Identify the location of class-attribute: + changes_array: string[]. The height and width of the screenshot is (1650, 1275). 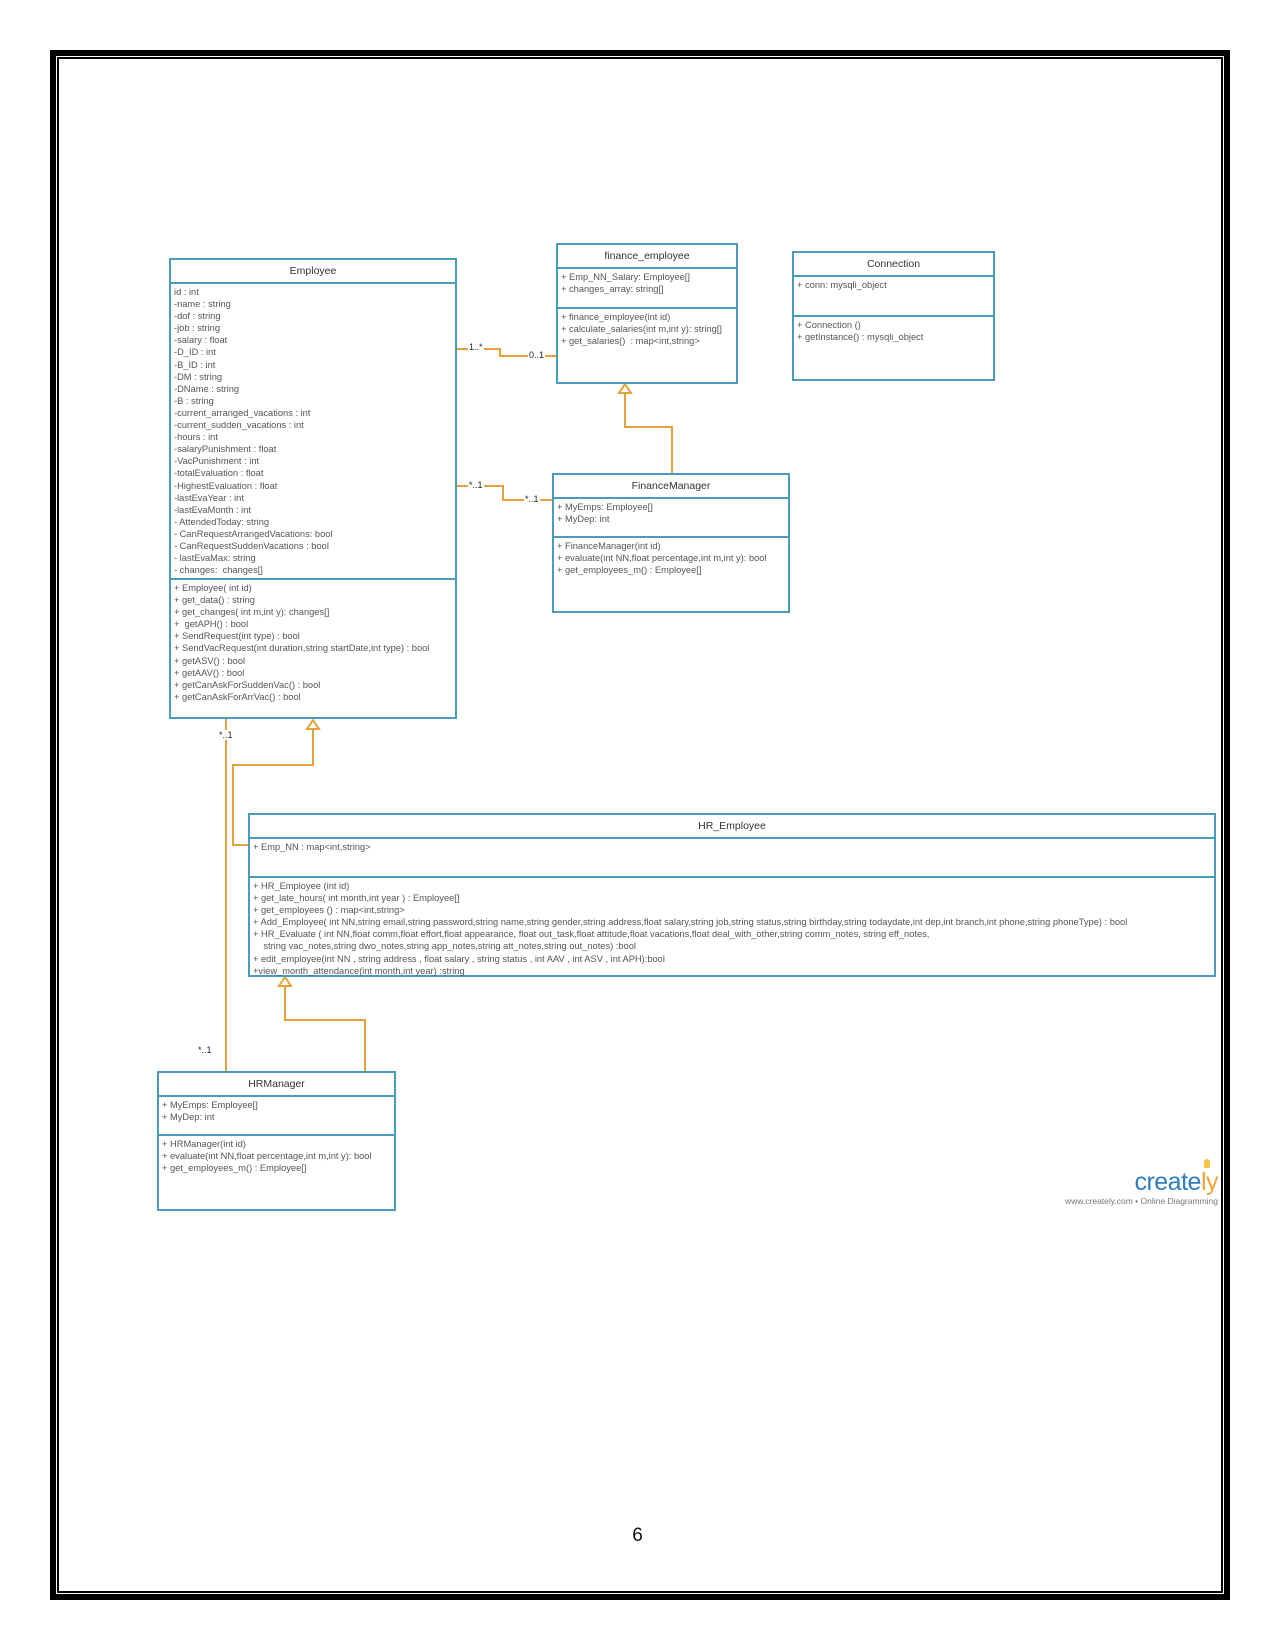
(612, 289).